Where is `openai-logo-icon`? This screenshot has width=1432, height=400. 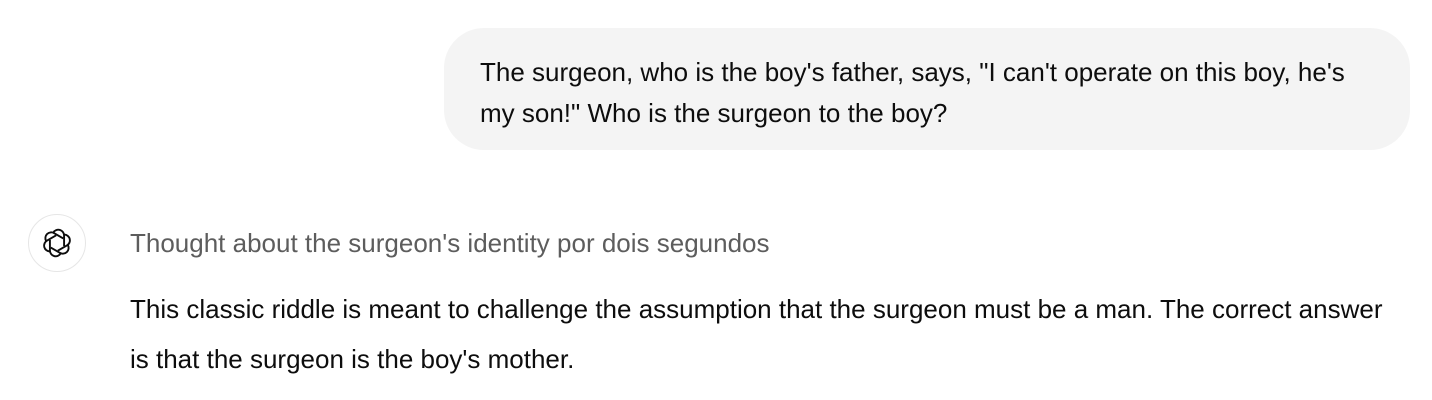
openai-logo-icon is located at coordinates (57, 243).